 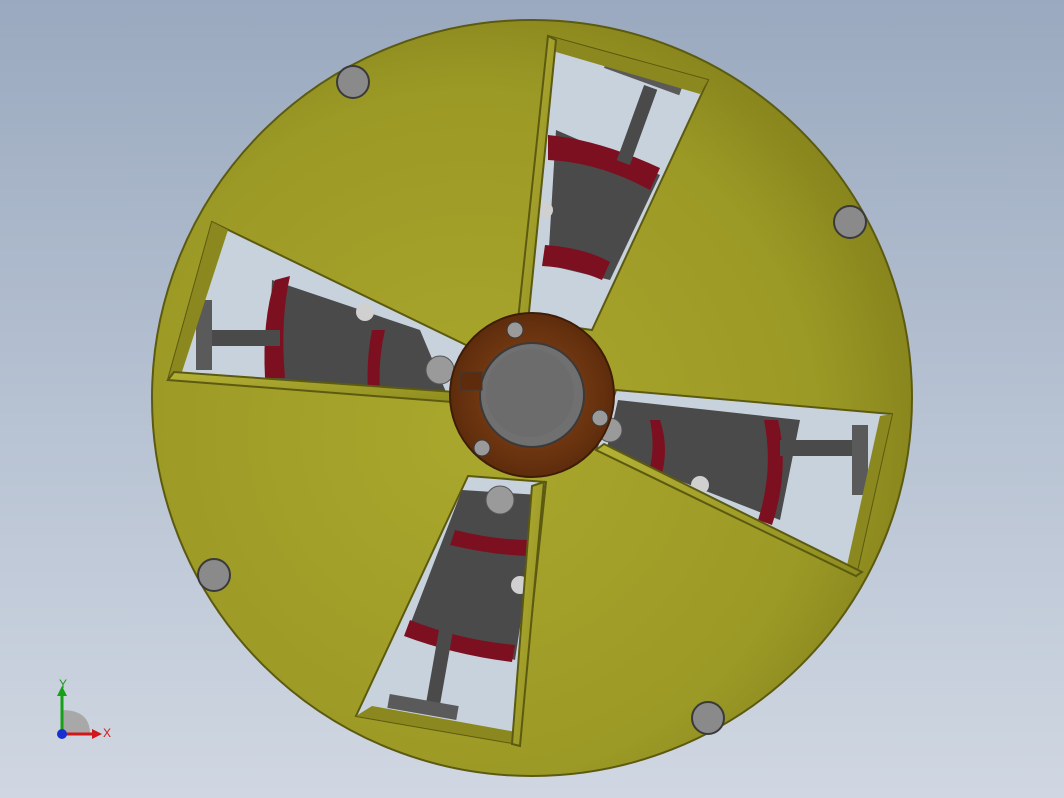 I want to click on x-axis-label: X, so click(x=107, y=733).